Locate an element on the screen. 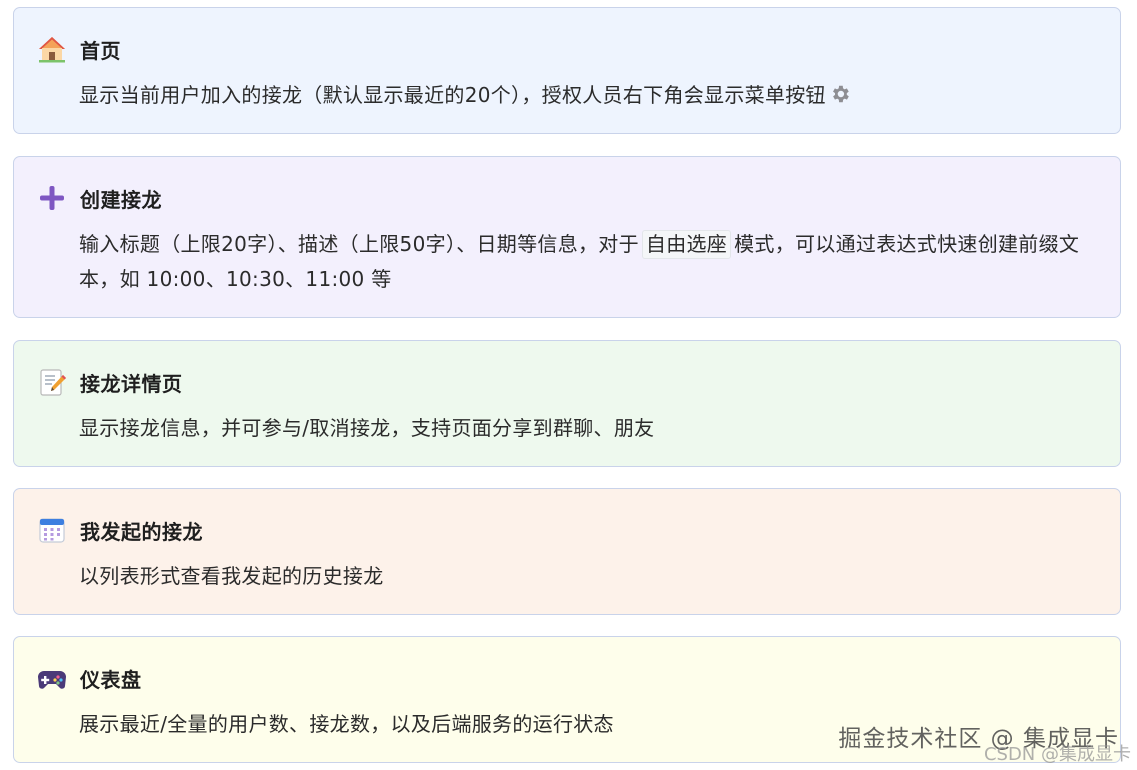  description-text: 输入标题（上限20字）、描述（上限50字）、日期等信息，对于 is located at coordinates (359, 244).